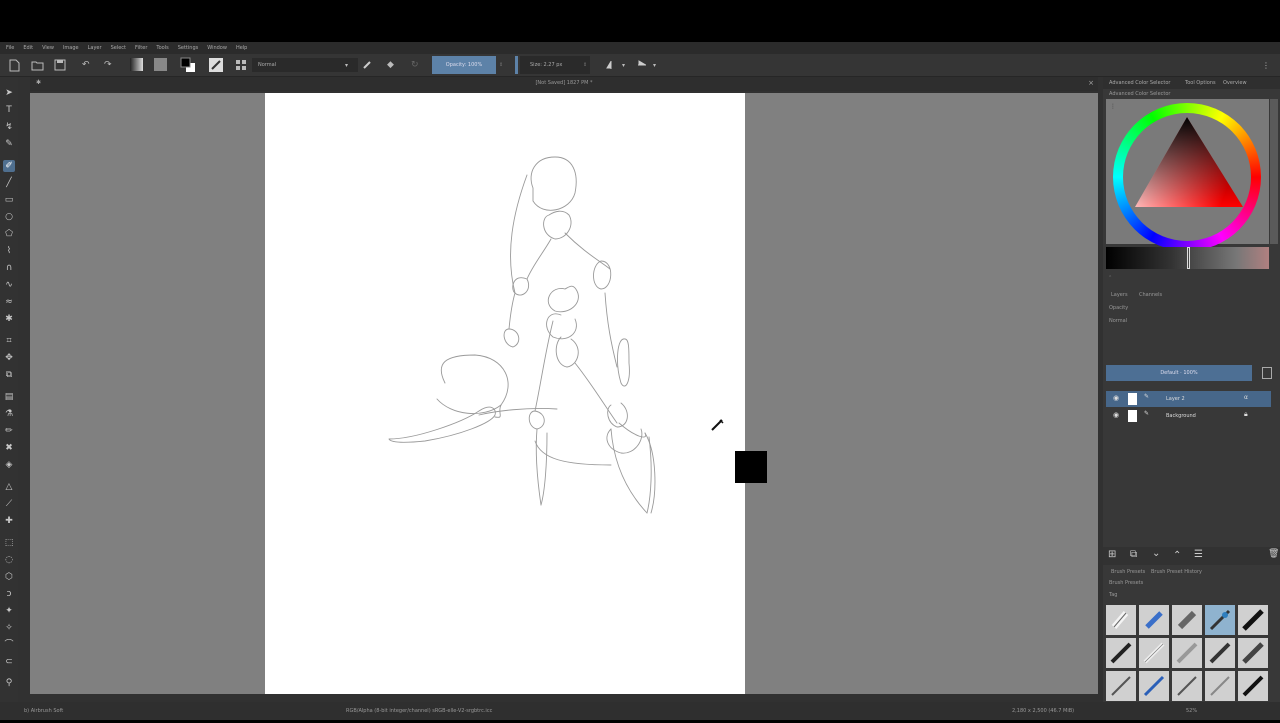  Describe the element at coordinates (9, 302) in the screenshot. I see `dynamic-brush-icon: ≈` at that location.